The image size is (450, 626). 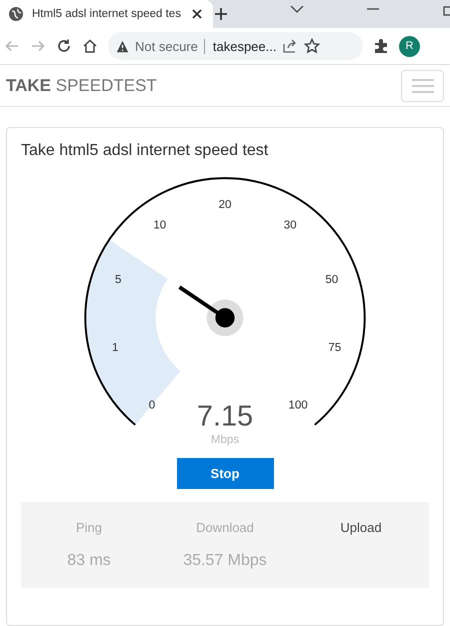 What do you see at coordinates (166, 46) in the screenshot?
I see `security-label: Not secure` at bounding box center [166, 46].